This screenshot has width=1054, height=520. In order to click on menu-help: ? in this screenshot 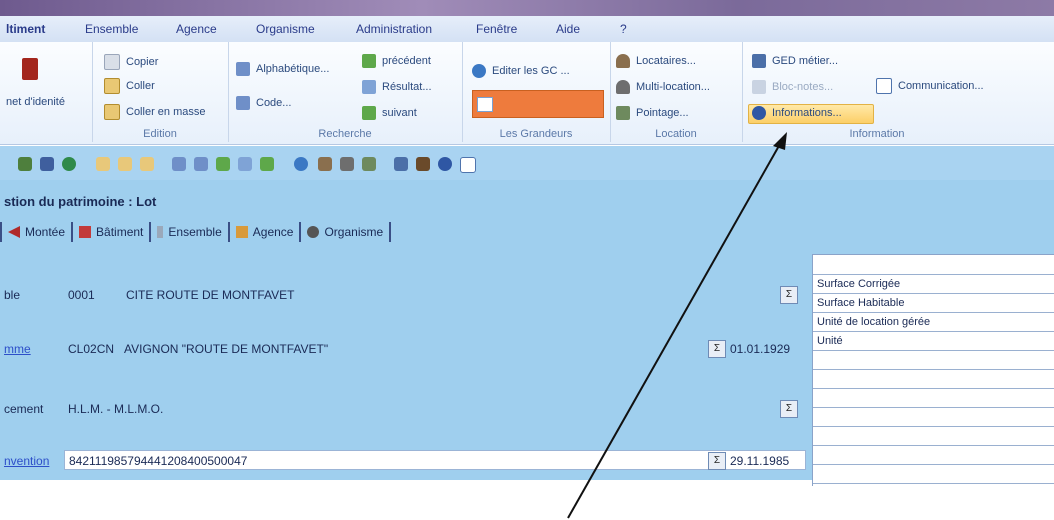, I will do `click(623, 29)`.